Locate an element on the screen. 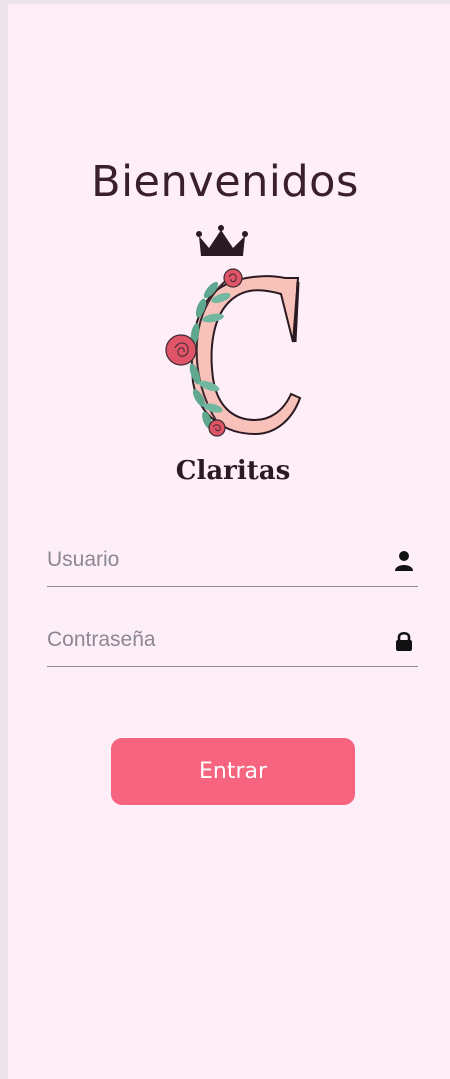  password-field is located at coordinates (232, 641).